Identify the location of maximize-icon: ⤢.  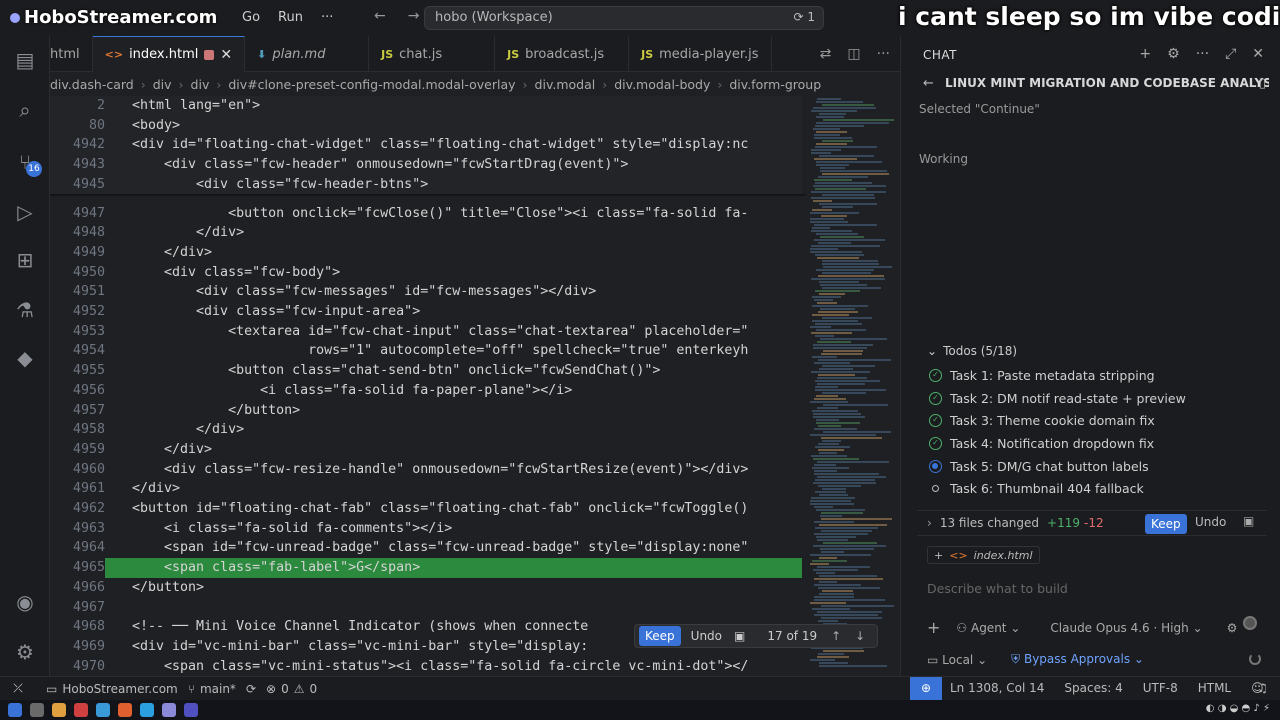
(1230, 54).